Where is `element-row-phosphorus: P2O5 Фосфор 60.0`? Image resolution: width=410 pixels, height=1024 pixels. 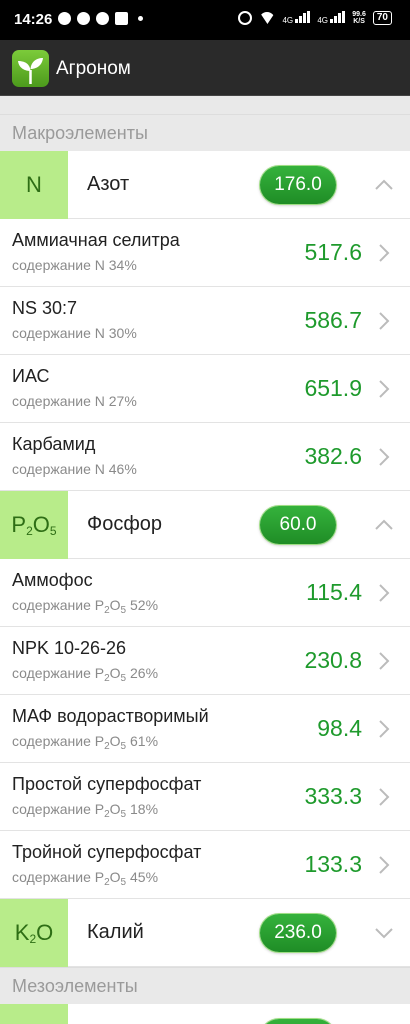
element-row-phosphorus: P2O5 Фосфор 60.0 is located at coordinates (205, 525).